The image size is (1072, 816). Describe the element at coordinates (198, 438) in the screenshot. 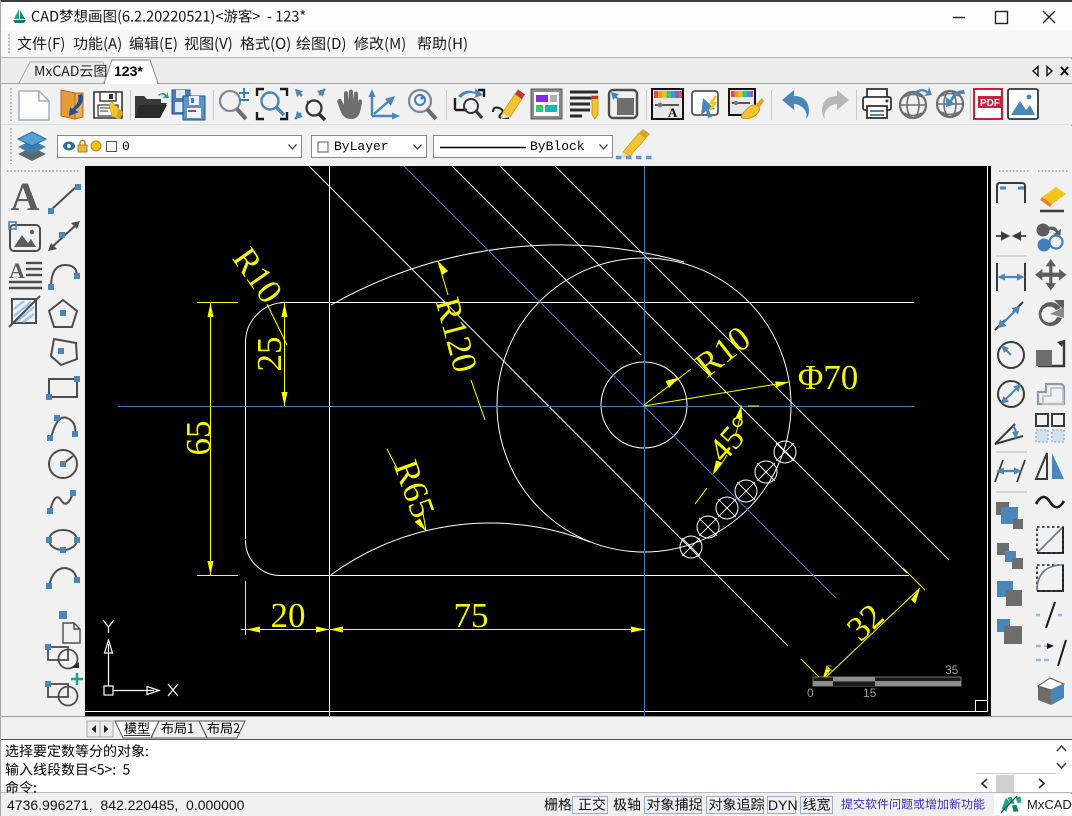

I see `svg-text: 65` at that location.